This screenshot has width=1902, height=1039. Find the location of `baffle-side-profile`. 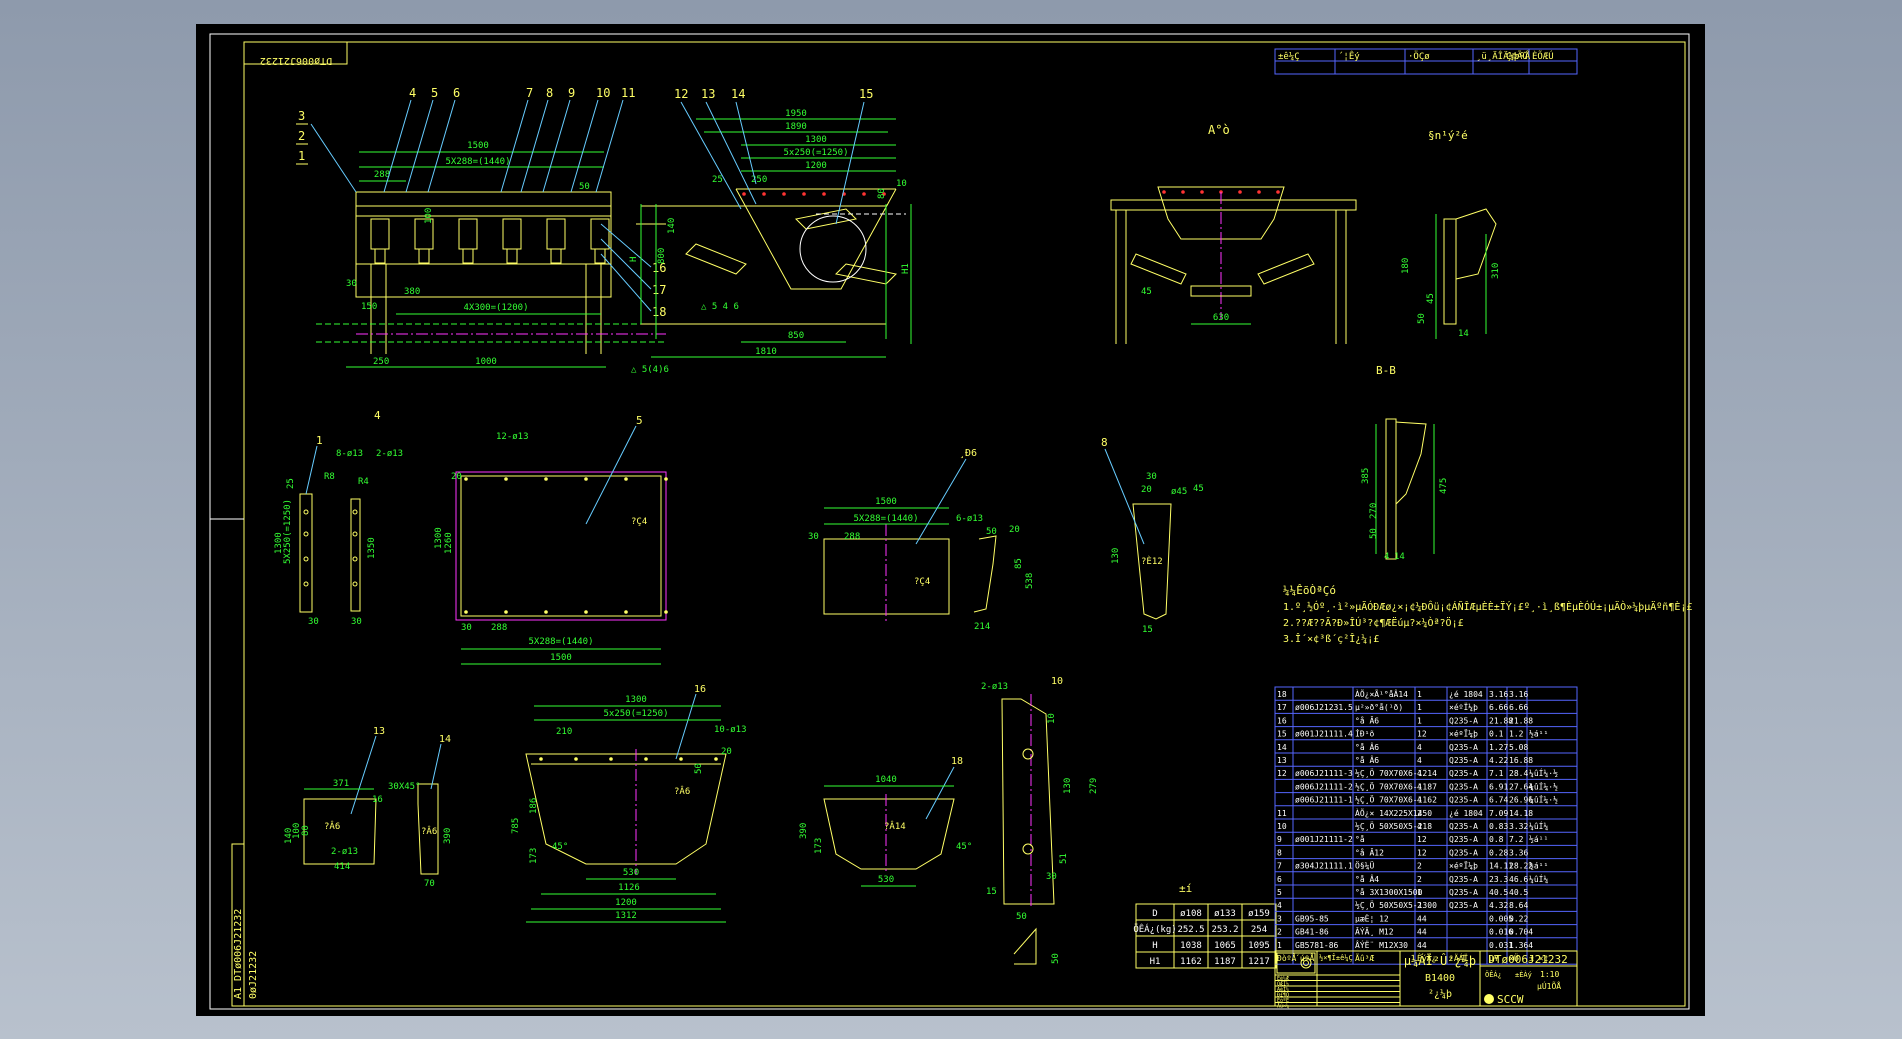

baffle-side-profile is located at coordinates (985, 574).